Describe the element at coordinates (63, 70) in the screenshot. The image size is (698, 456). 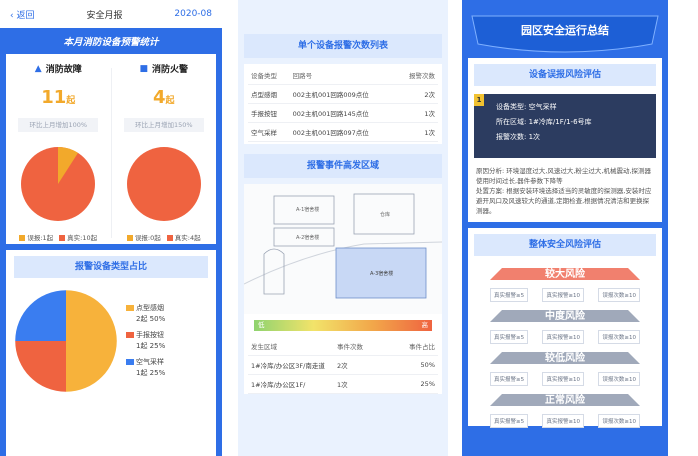
I see `fault-title: 消防故障` at that location.